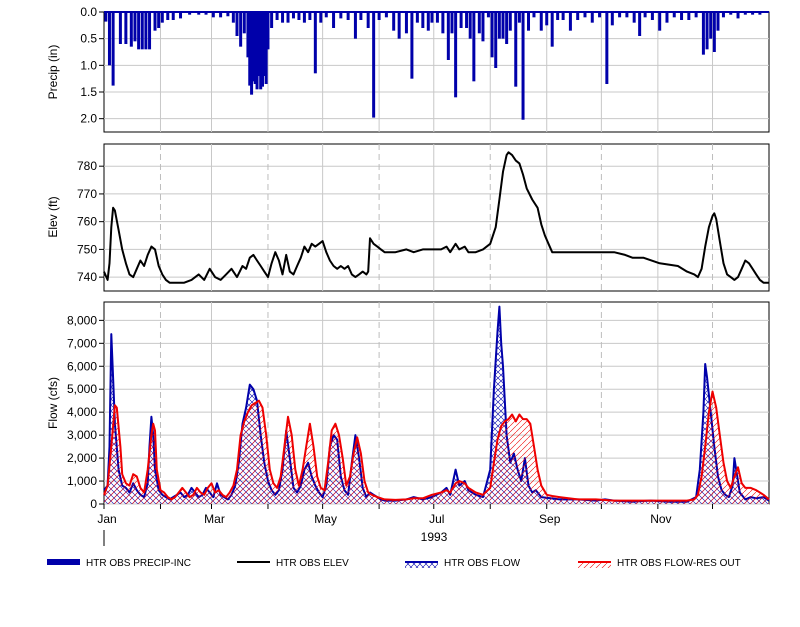 The width and height of the screenshot is (800, 627). Describe the element at coordinates (82, 481) in the screenshot. I see `y-tick-label: 1,000` at that location.